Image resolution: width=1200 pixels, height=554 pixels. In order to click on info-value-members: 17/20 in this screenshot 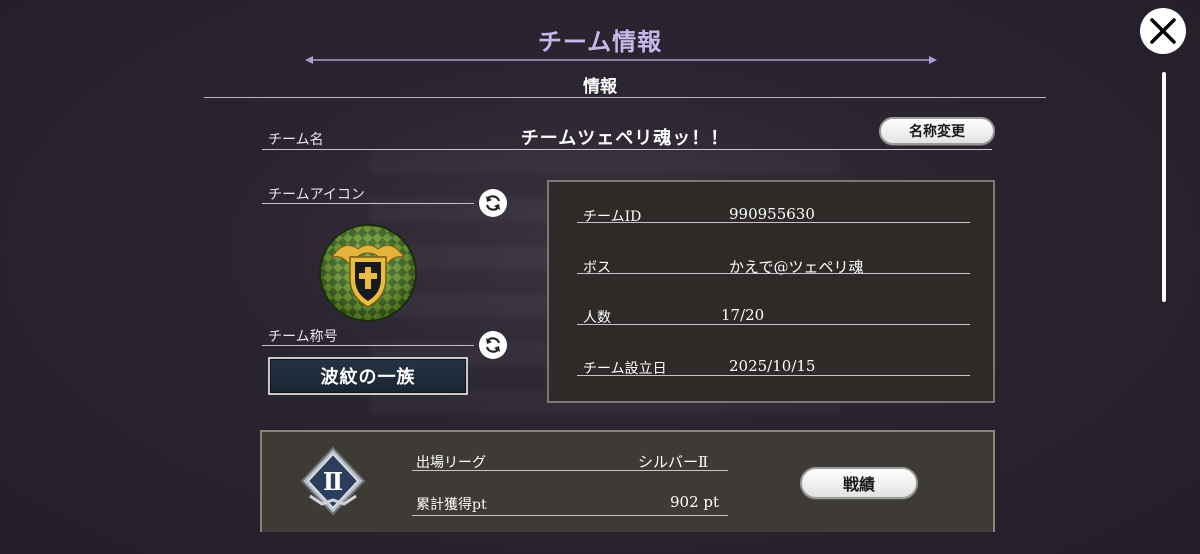, I will do `click(743, 315)`.